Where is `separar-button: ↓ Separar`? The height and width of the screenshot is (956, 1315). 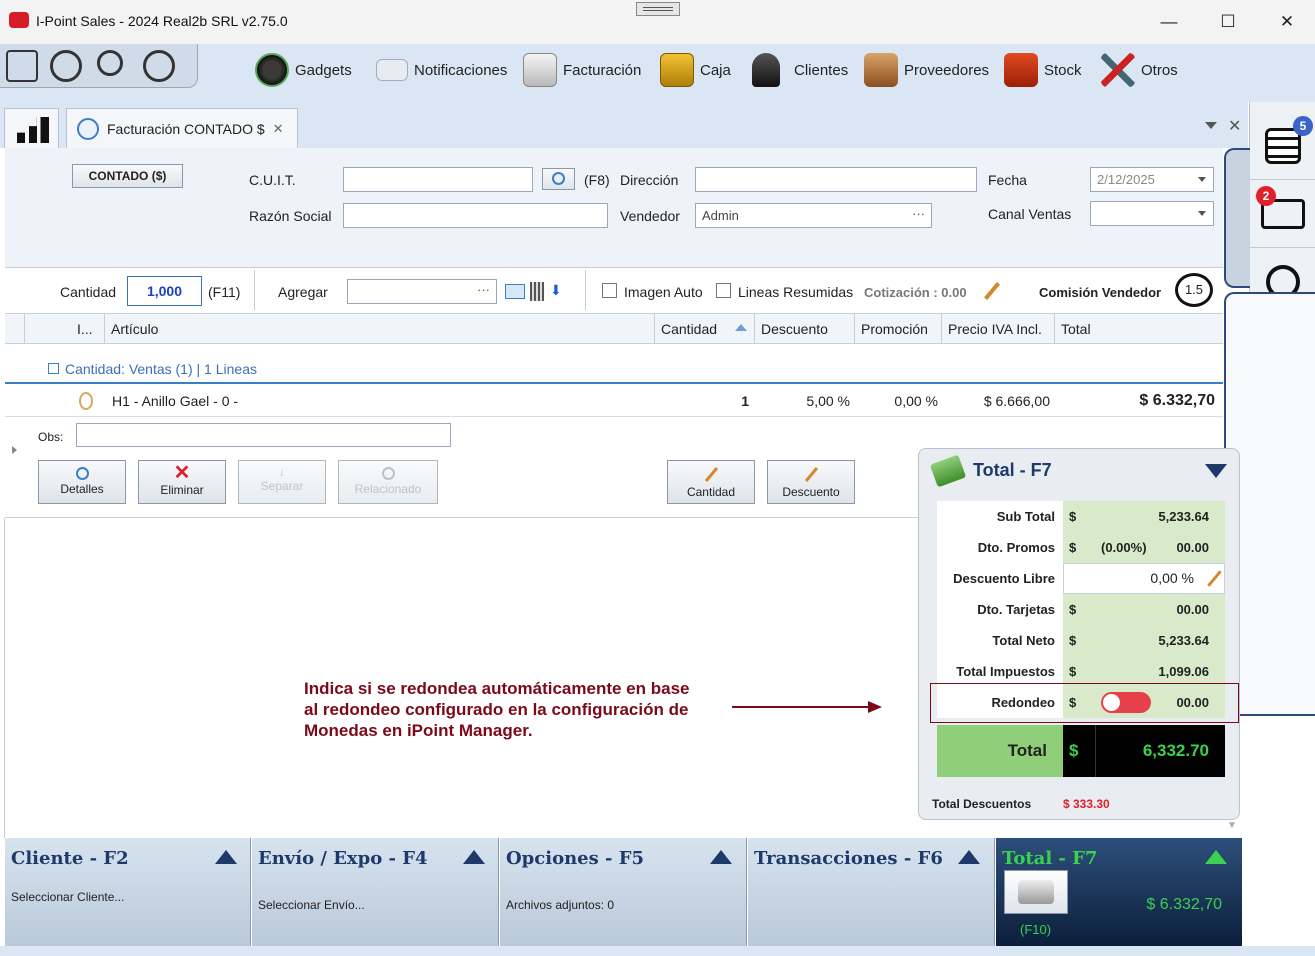 separar-button: ↓ Separar is located at coordinates (282, 482).